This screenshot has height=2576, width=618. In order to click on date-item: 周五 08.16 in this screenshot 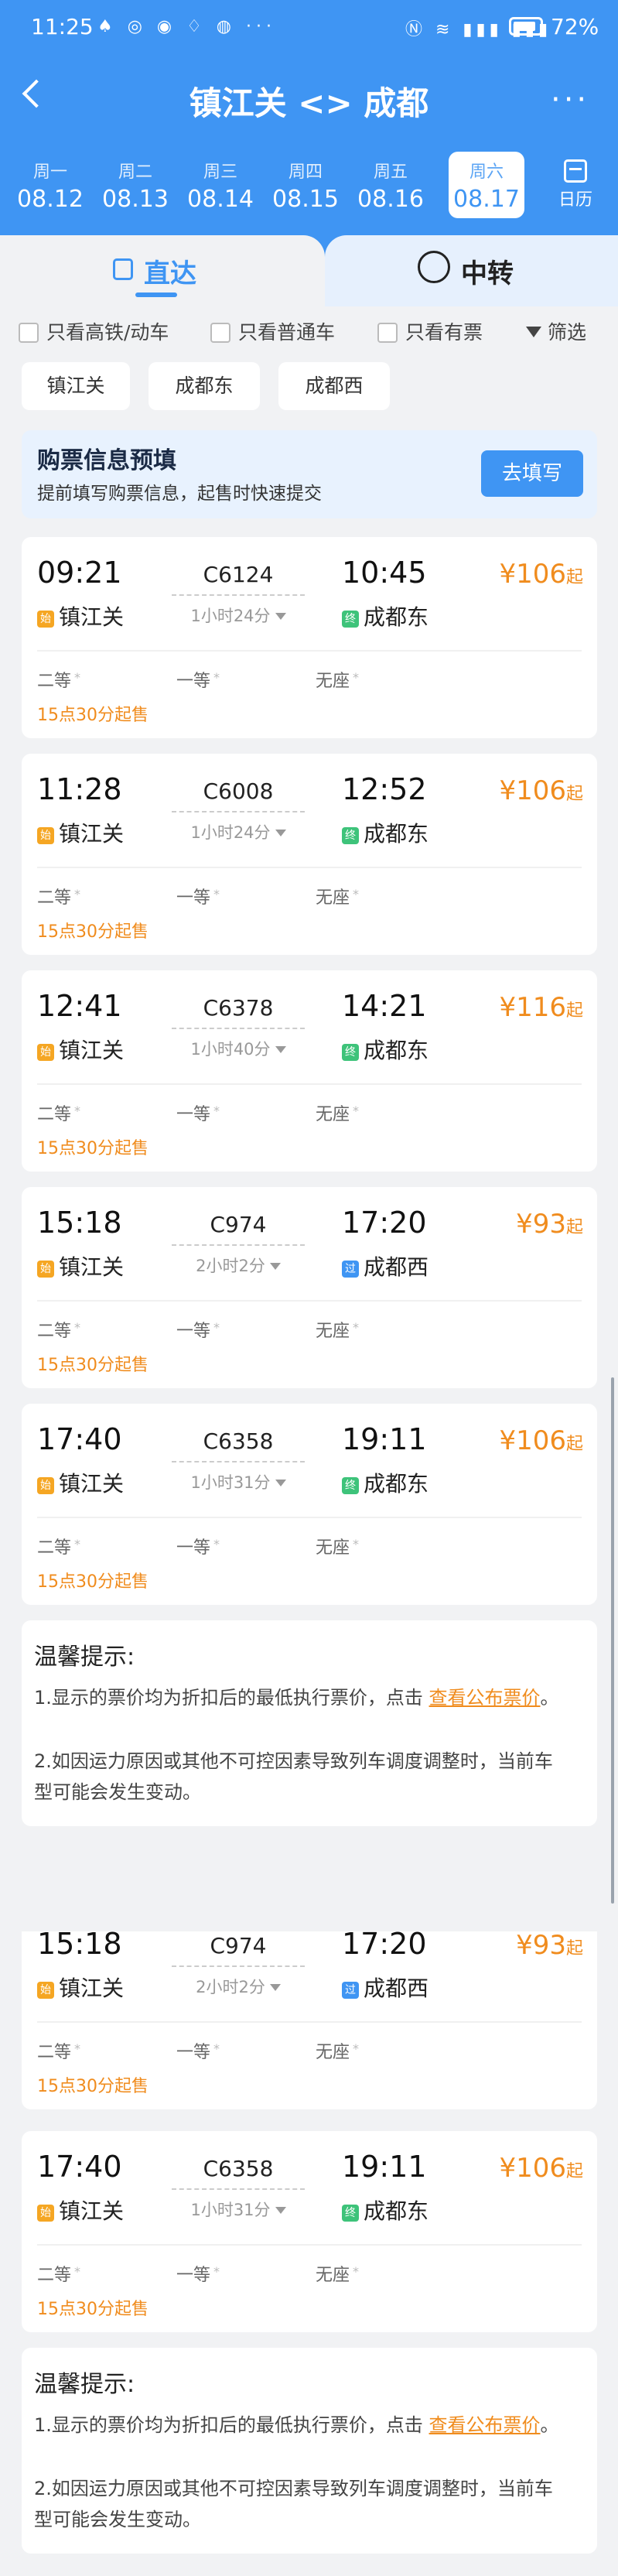, I will do `click(391, 185)`.